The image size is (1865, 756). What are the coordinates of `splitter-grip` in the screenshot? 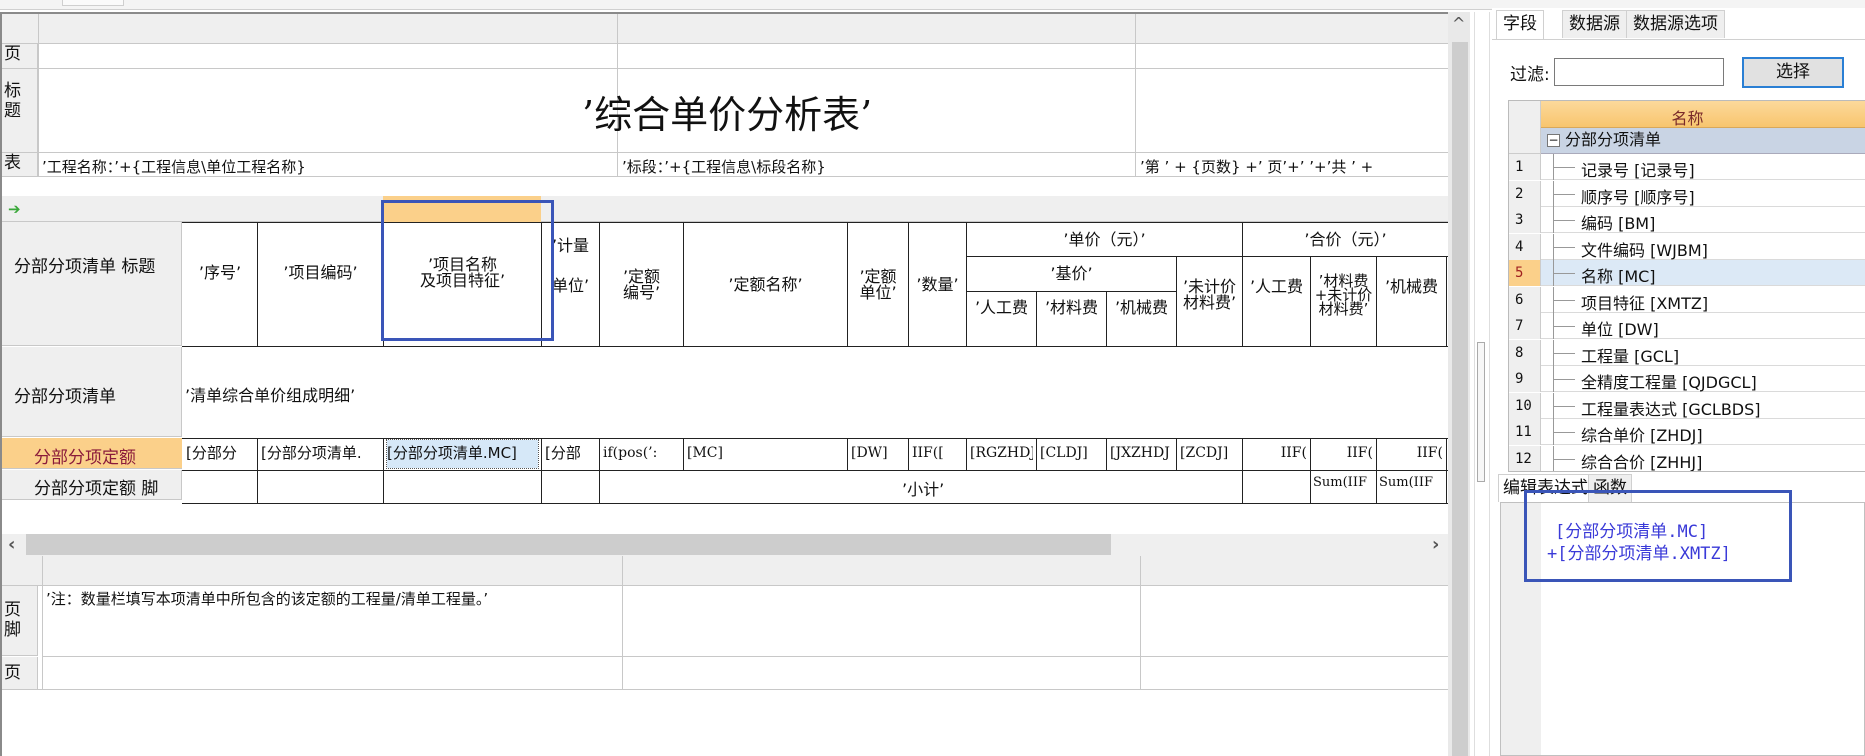 It's located at (1481, 412).